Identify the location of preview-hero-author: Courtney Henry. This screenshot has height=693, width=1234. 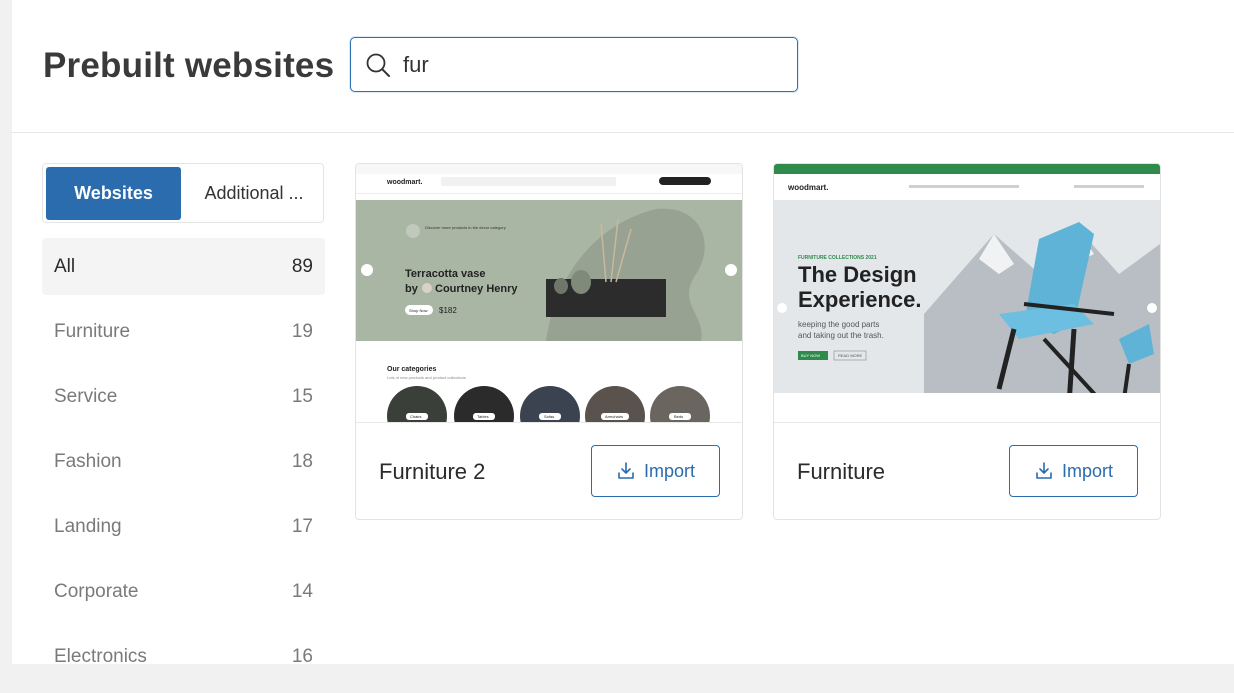
(476, 289).